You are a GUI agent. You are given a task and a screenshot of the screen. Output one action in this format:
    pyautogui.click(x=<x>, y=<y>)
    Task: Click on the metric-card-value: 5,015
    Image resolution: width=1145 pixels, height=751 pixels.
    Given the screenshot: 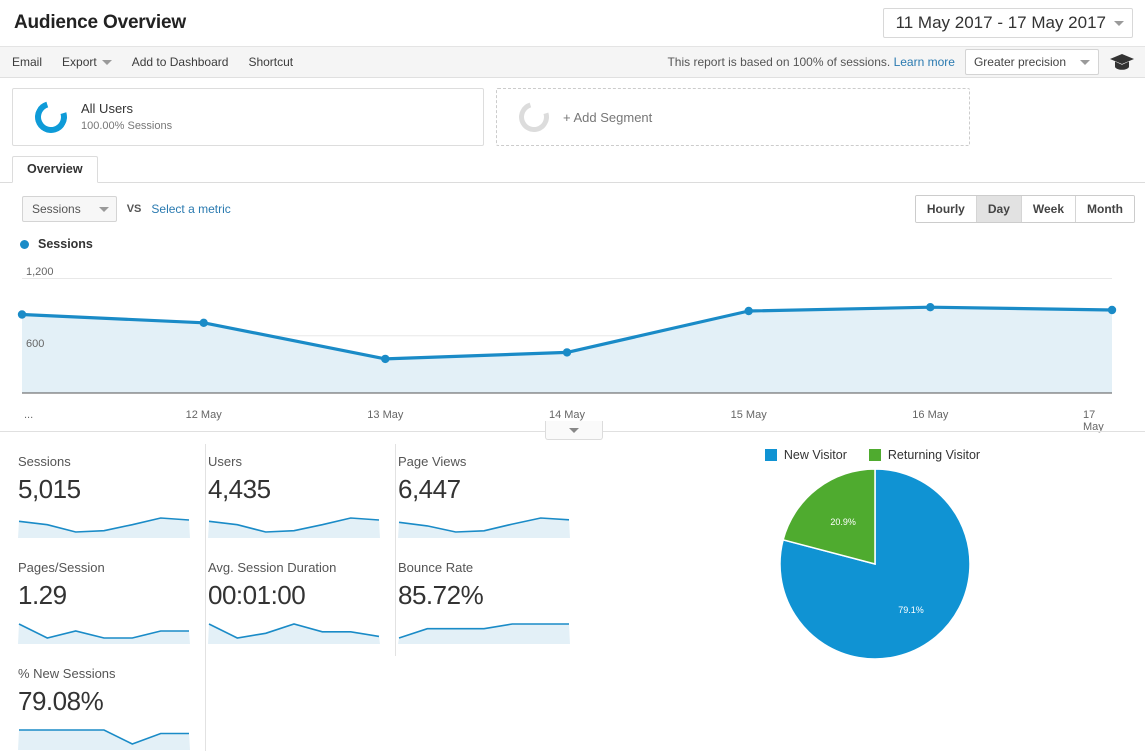 What is the action you would take?
    pyautogui.click(x=49, y=489)
    